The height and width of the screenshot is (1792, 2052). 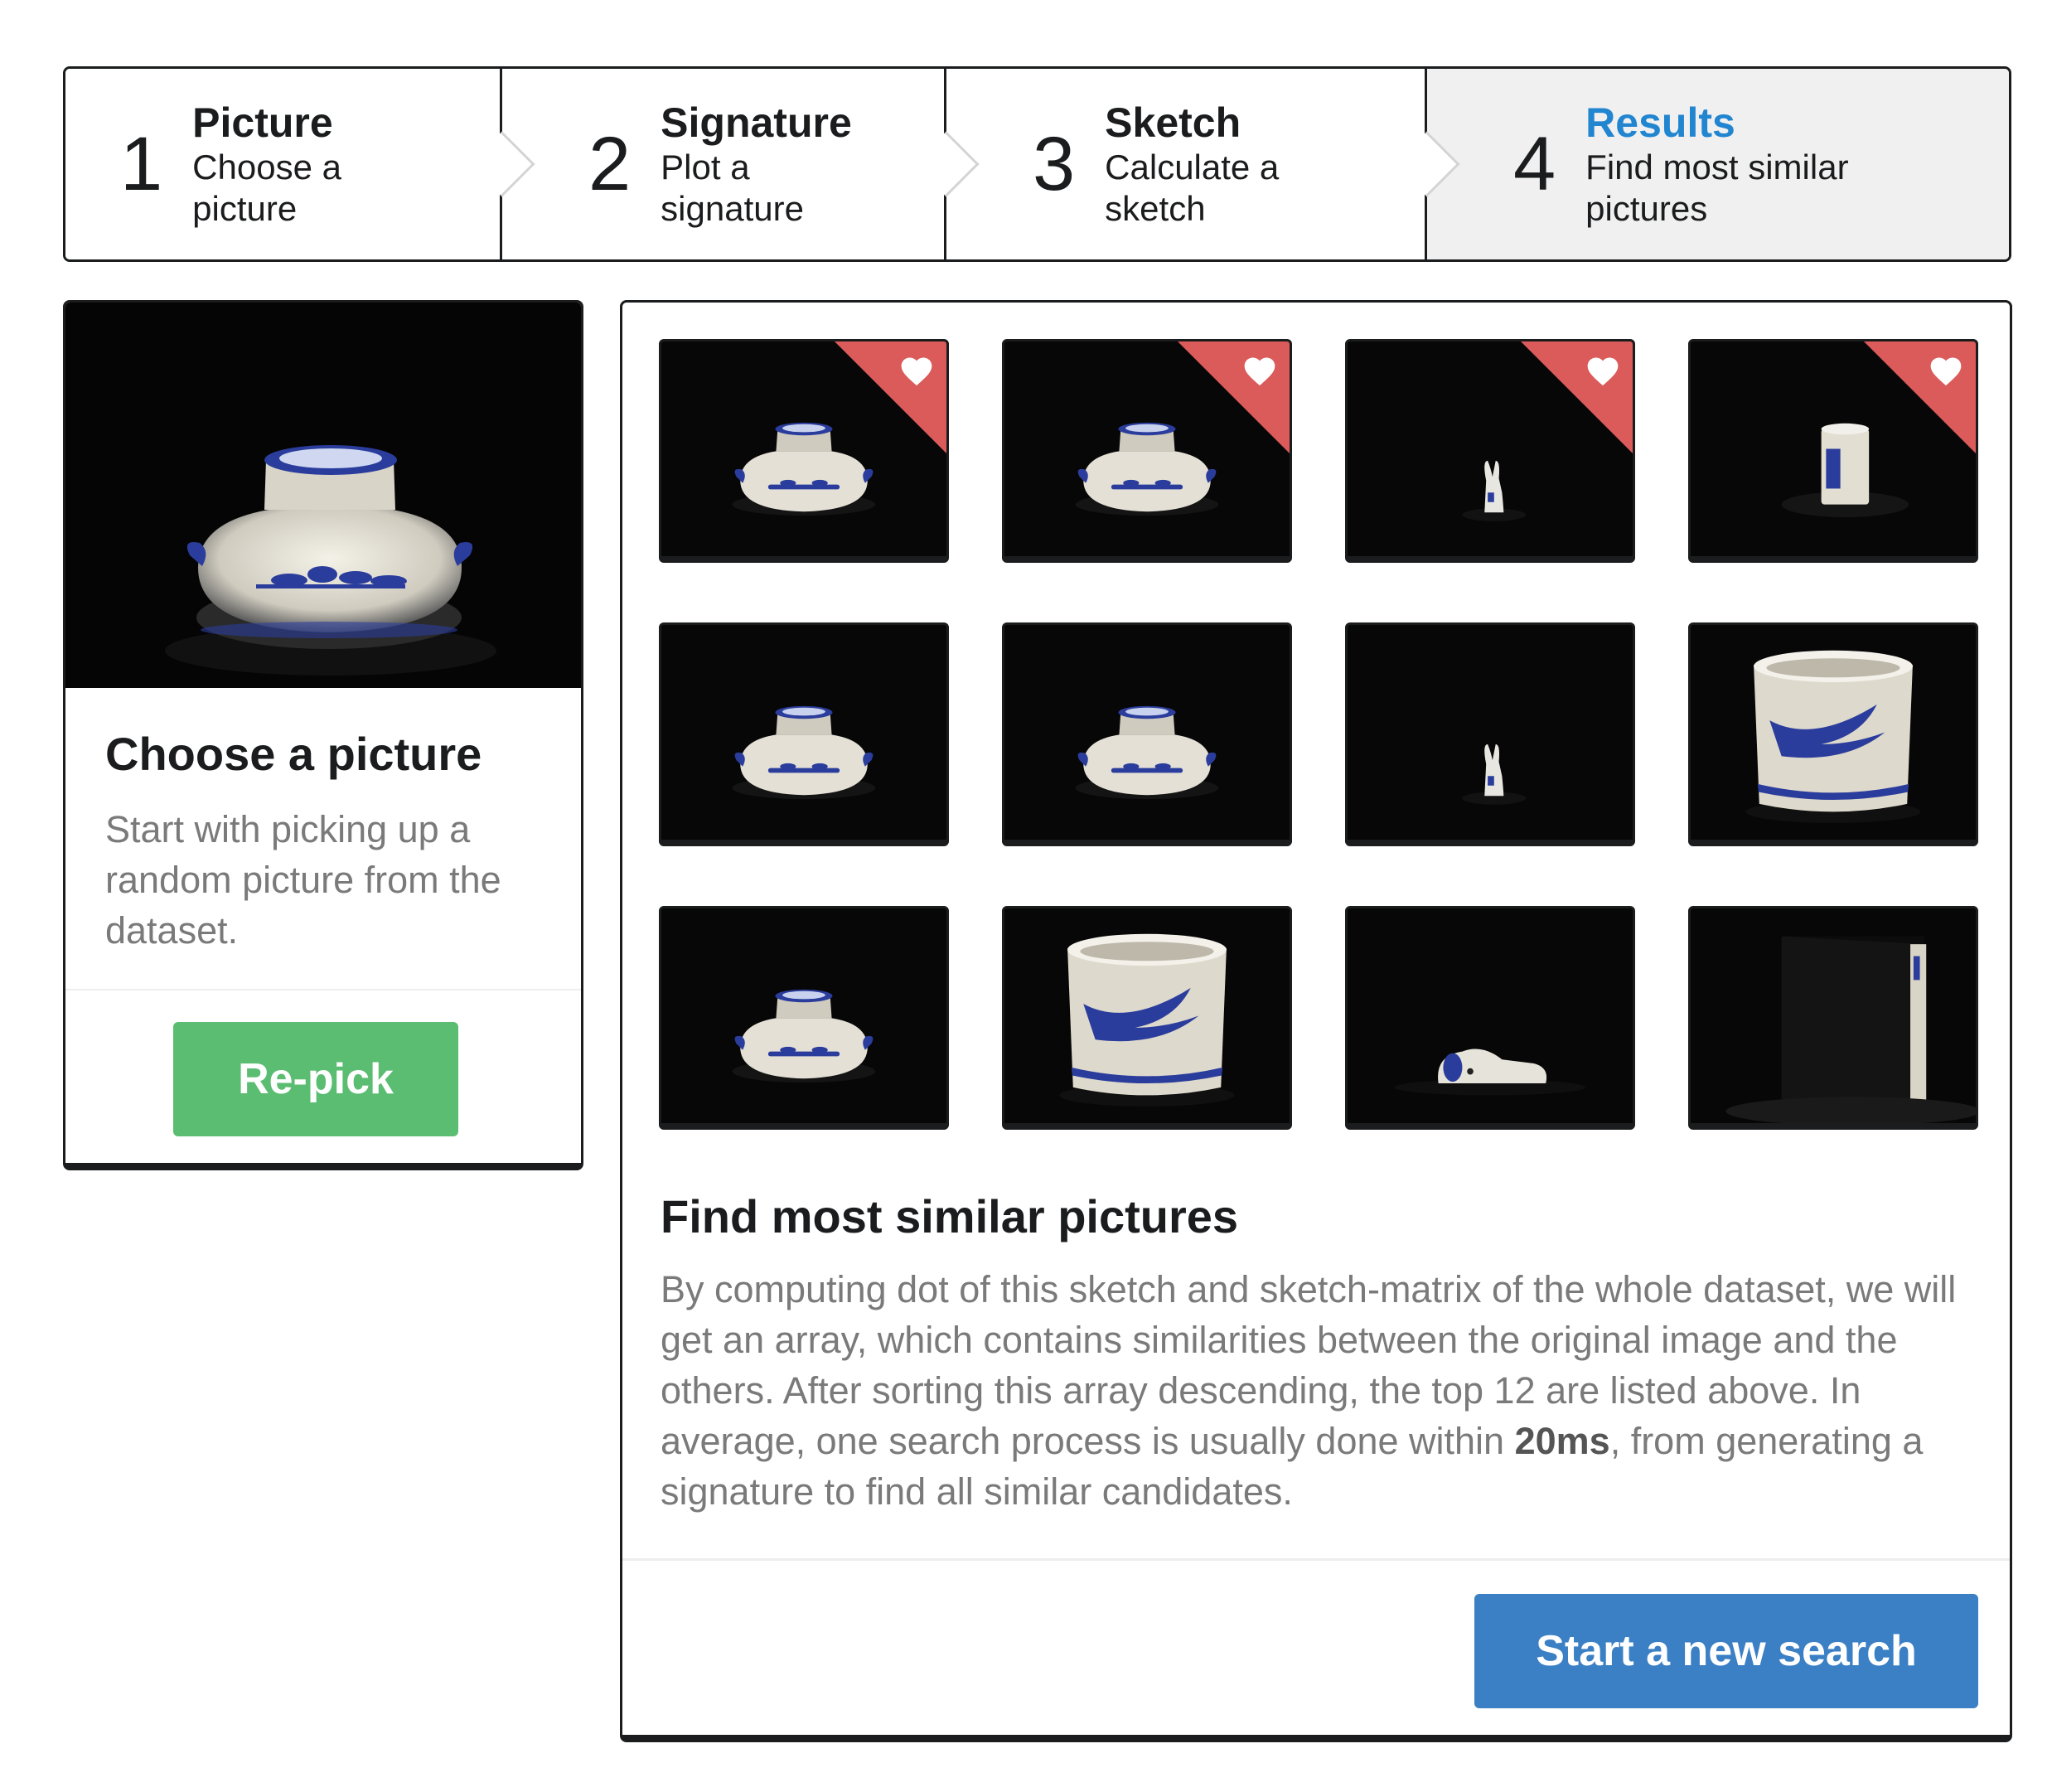 I want to click on step-title: Signature, so click(x=757, y=122).